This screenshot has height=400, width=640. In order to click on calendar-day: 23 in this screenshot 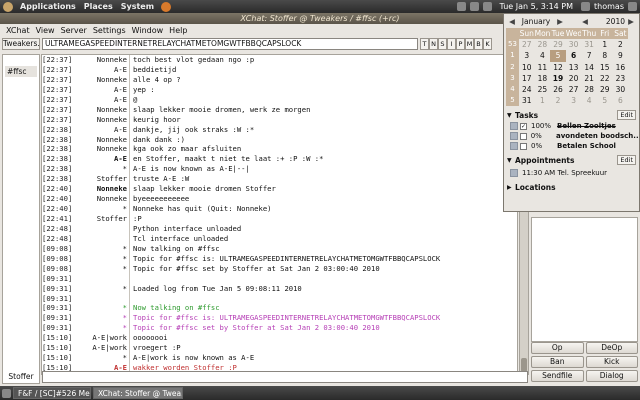, I will do `click(621, 78)`.